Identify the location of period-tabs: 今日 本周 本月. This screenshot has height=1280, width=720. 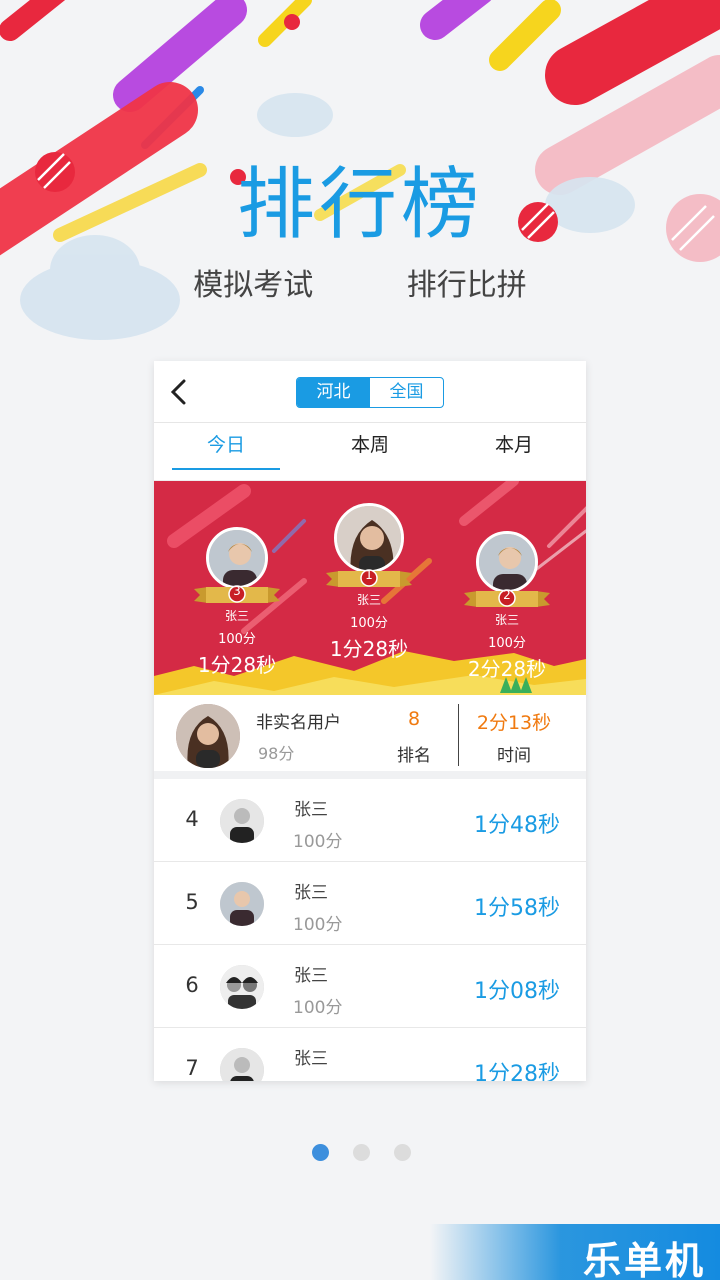
(370, 452).